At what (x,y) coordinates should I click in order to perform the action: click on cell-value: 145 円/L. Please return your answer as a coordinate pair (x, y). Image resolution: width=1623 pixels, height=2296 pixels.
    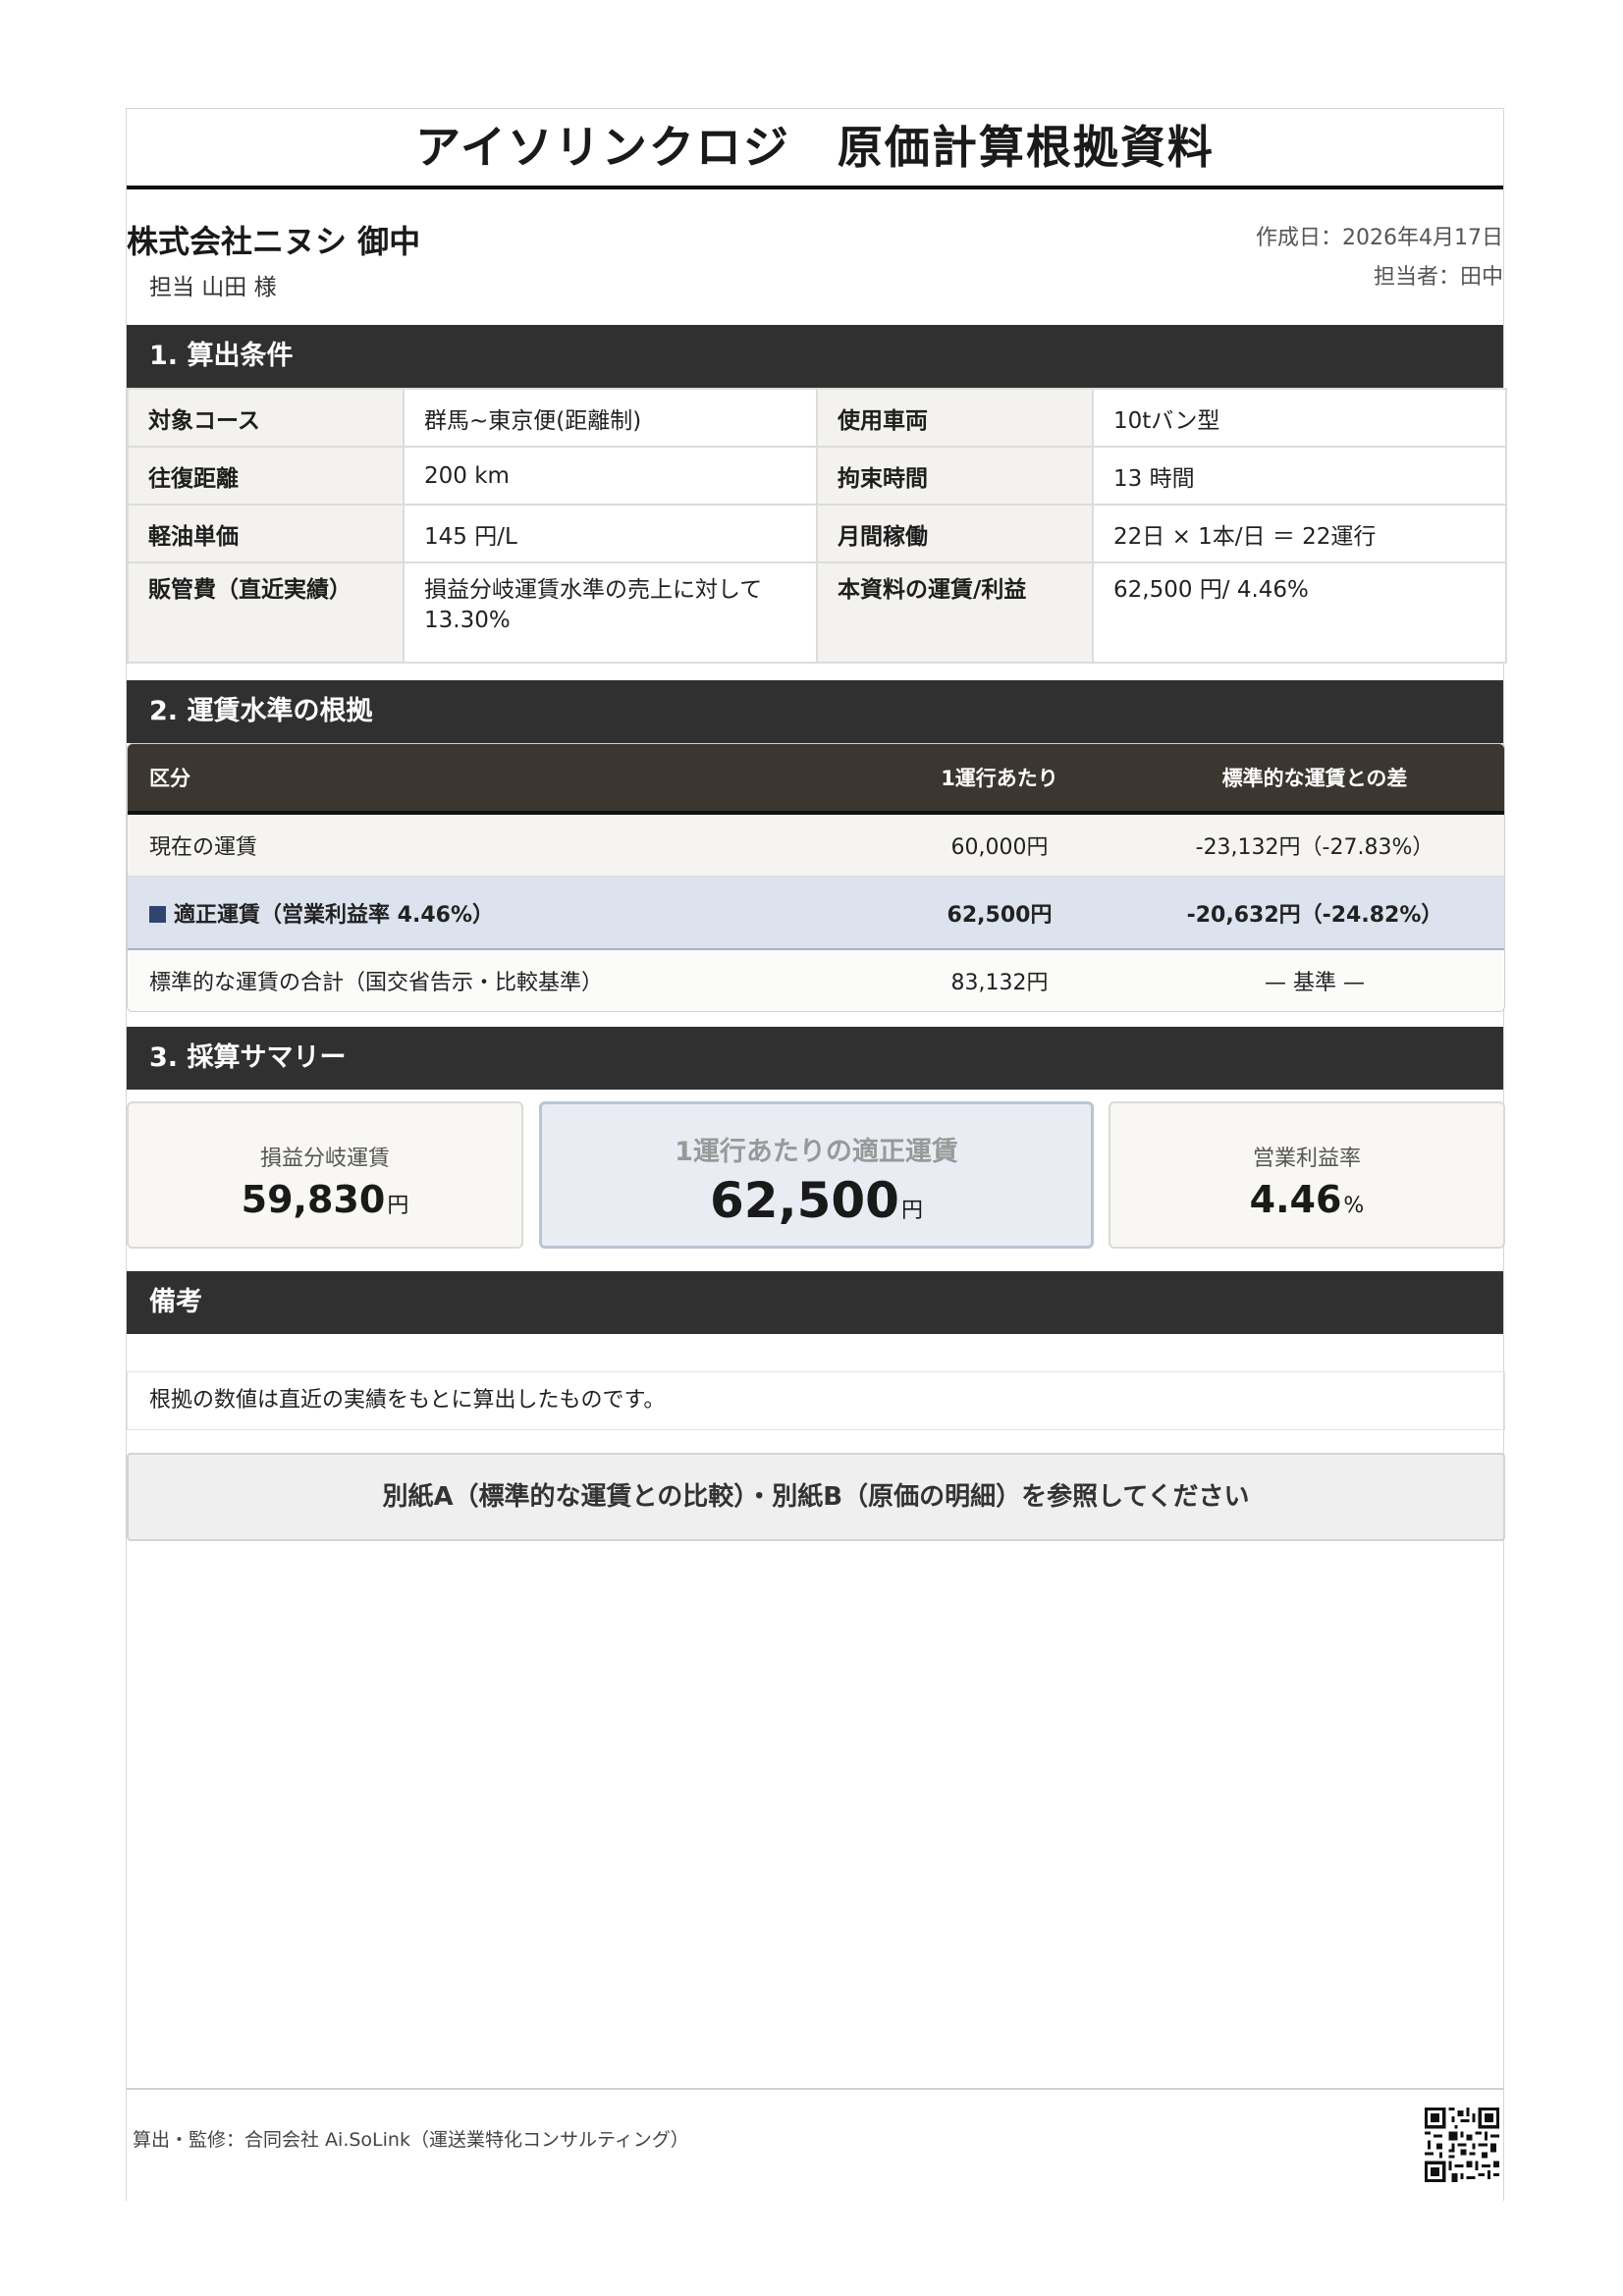
    Looking at the image, I should click on (610, 533).